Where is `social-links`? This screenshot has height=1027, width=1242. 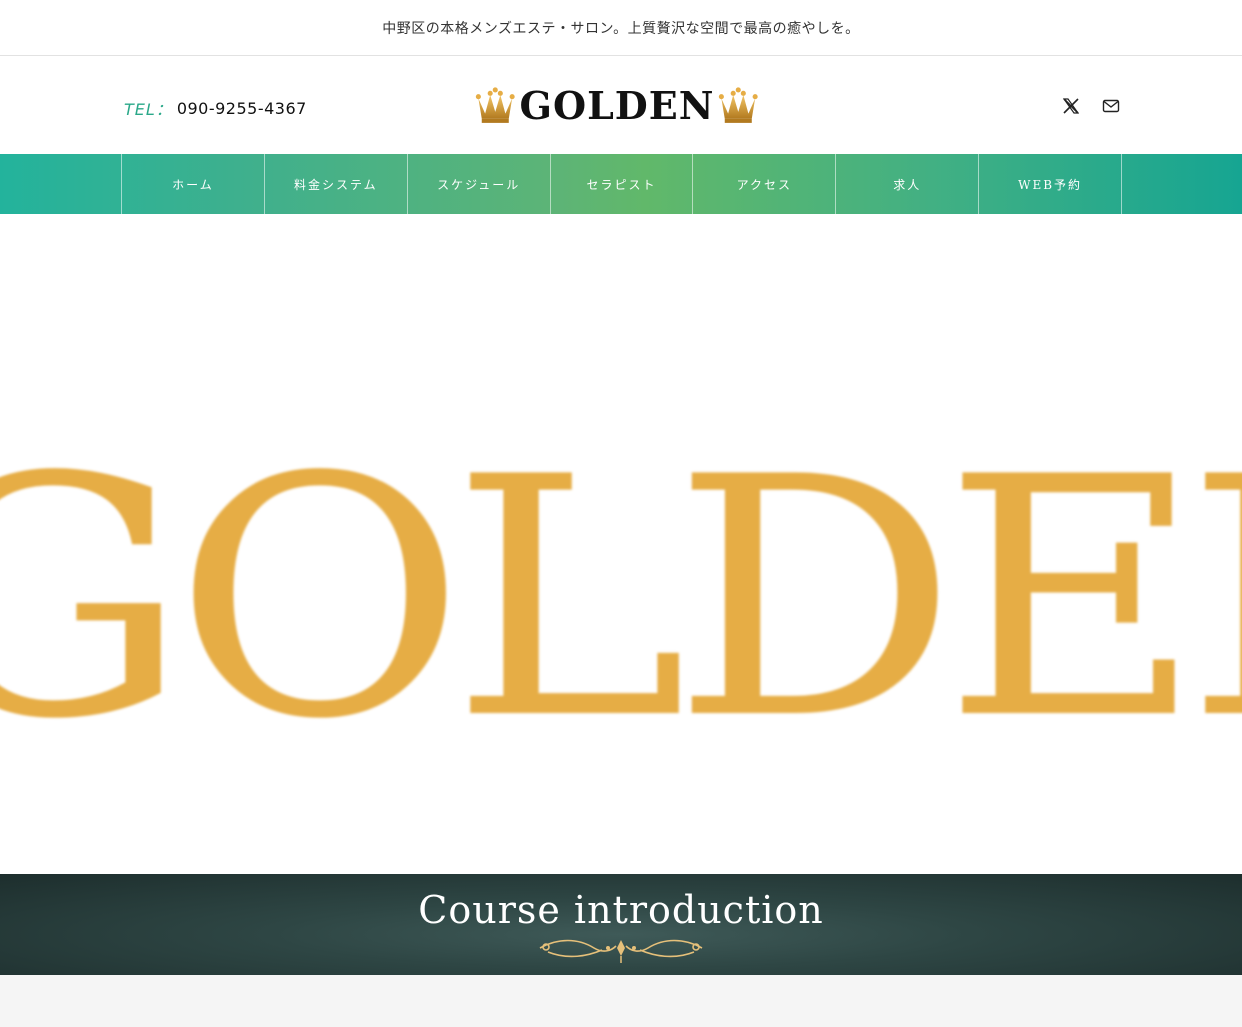 social-links is located at coordinates (1091, 106).